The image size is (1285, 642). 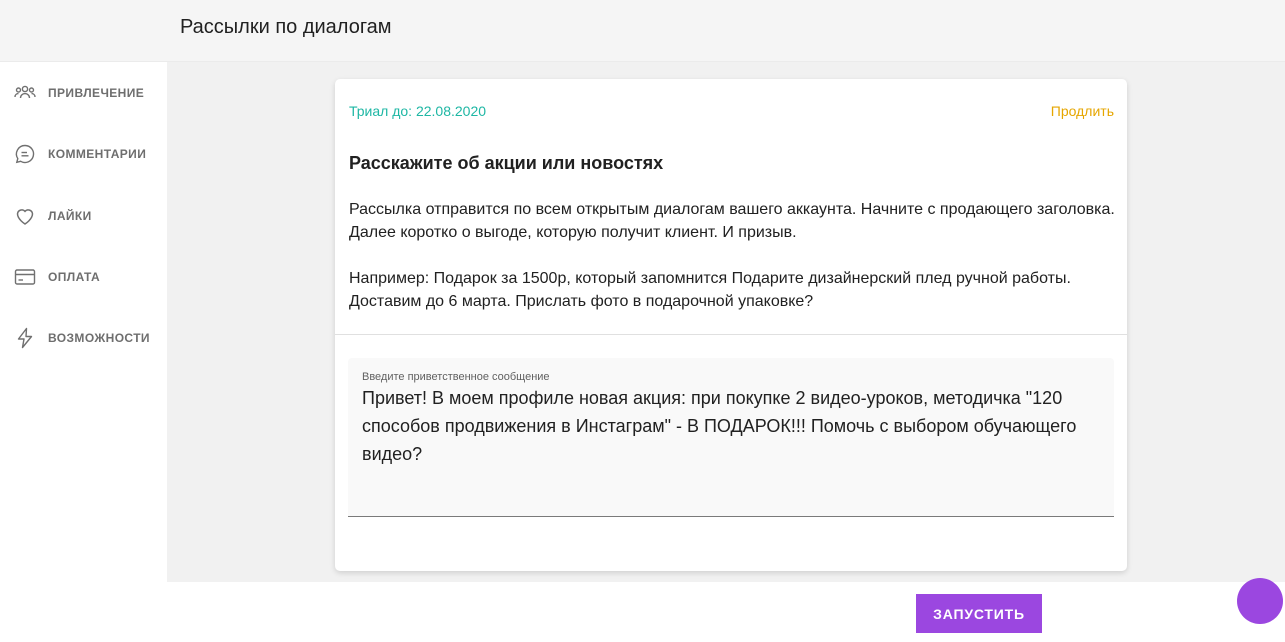 What do you see at coordinates (25, 154) in the screenshot?
I see `comment-icon` at bounding box center [25, 154].